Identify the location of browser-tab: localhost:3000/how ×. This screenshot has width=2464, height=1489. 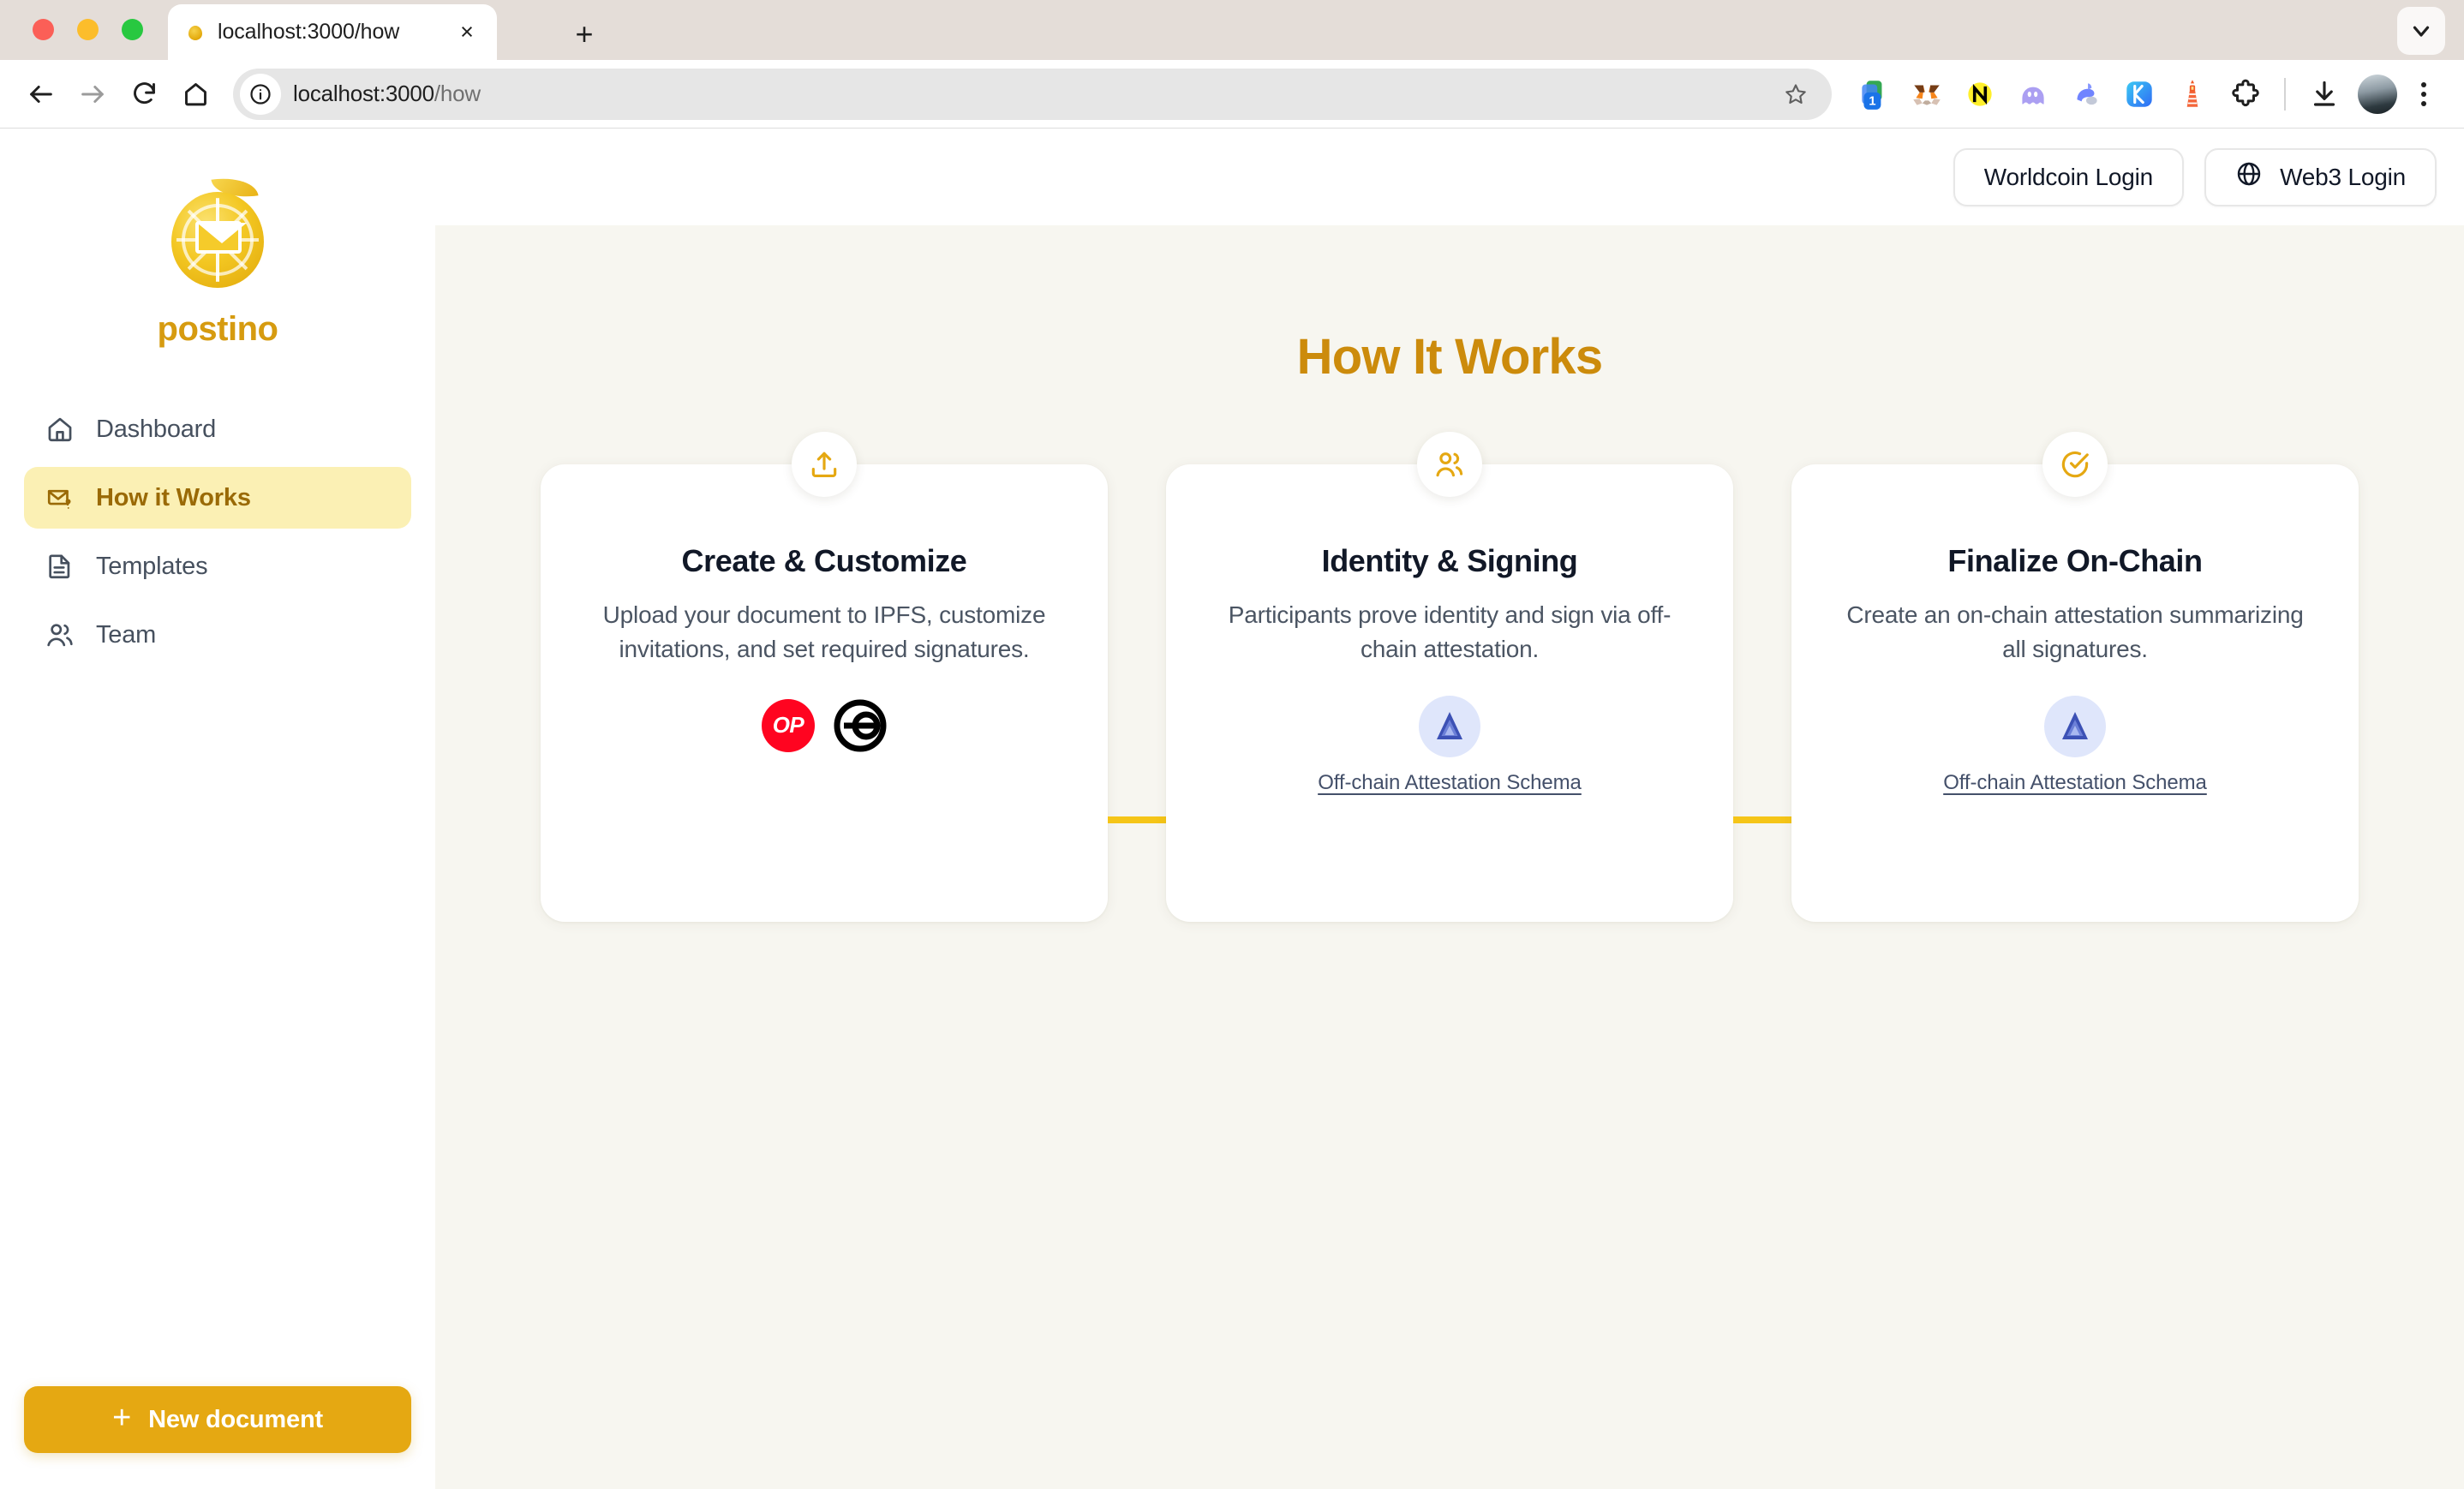
(332, 32).